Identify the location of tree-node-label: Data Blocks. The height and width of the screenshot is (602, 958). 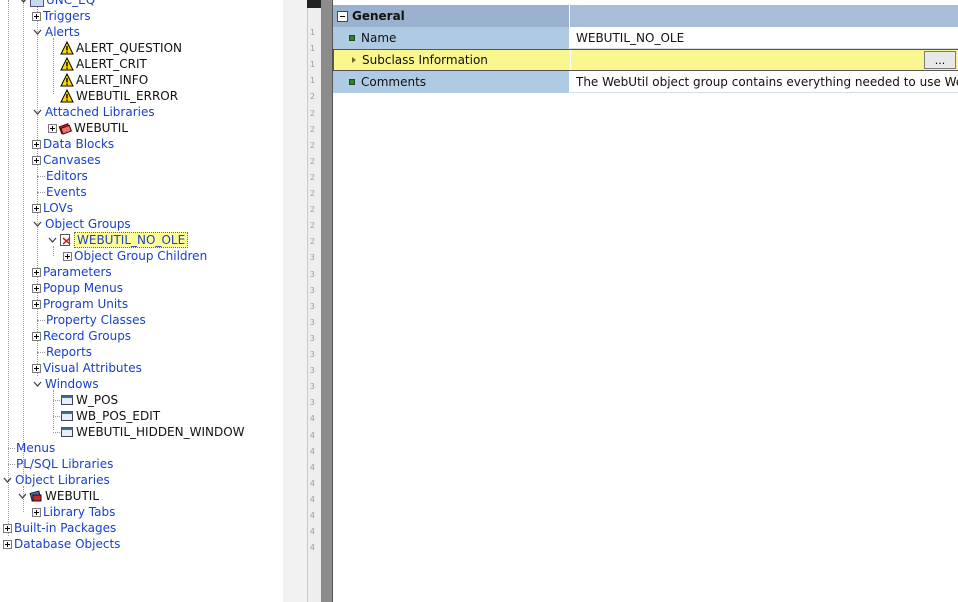
(79, 144).